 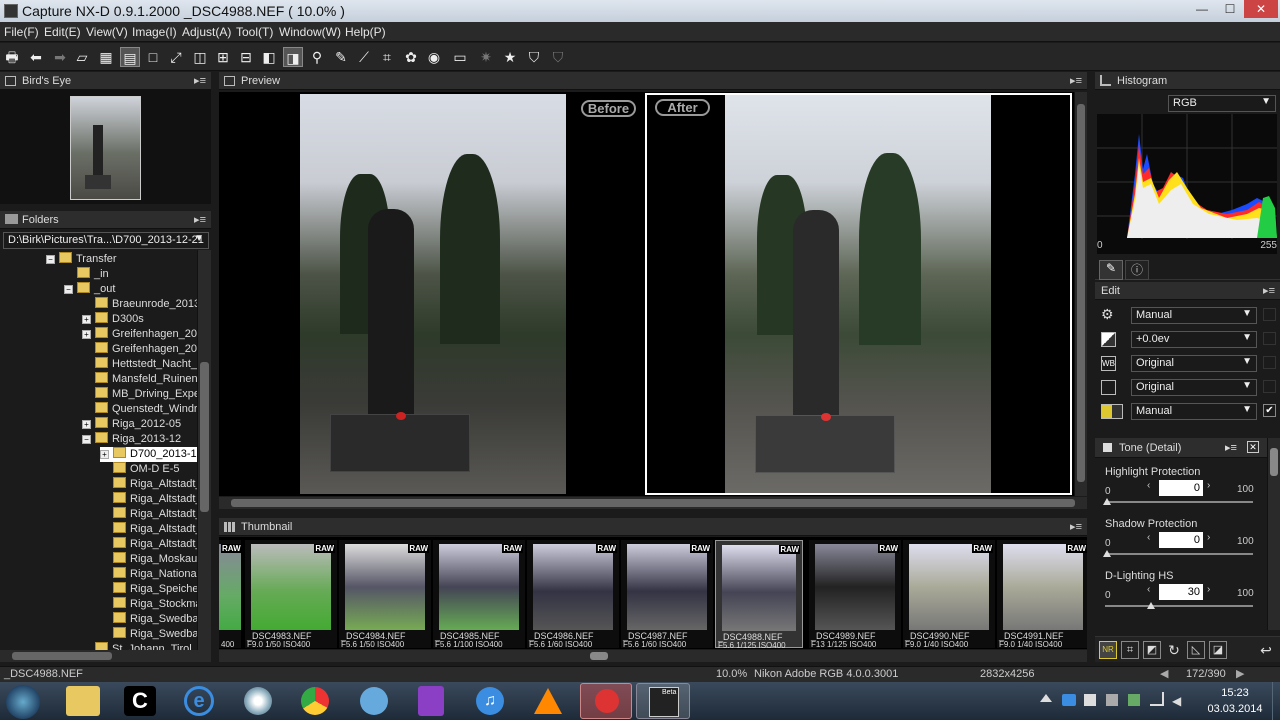 I want to click on folder-tree-scrollbar, so click(x=204, y=450).